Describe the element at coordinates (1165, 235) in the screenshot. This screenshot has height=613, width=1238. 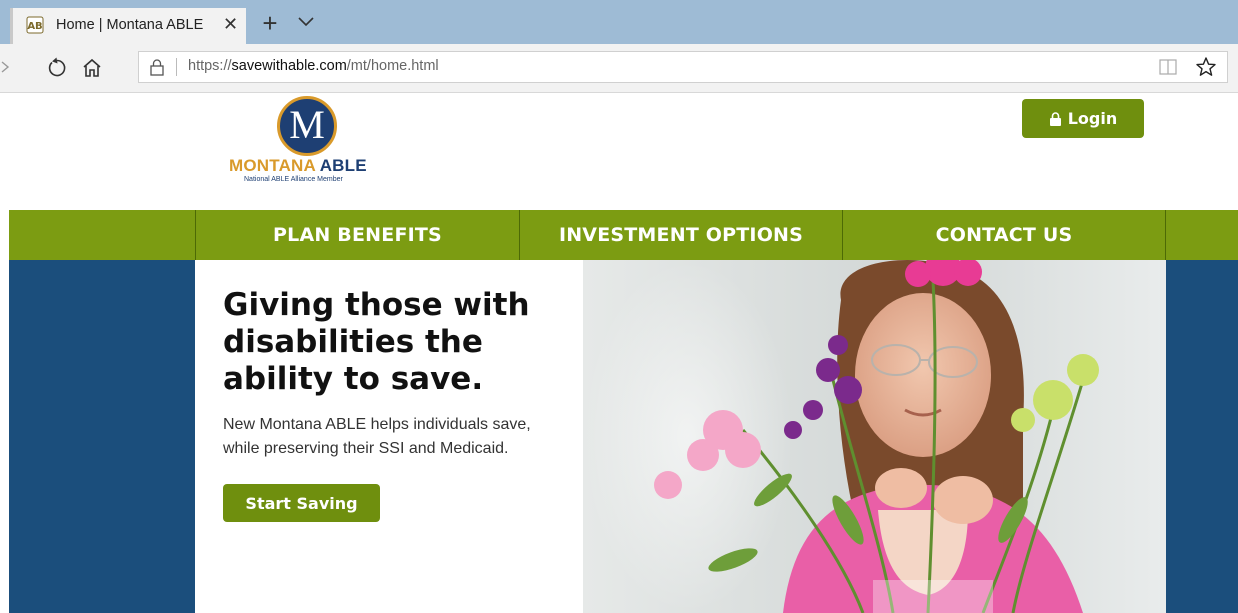
I see `nav-divider` at that location.